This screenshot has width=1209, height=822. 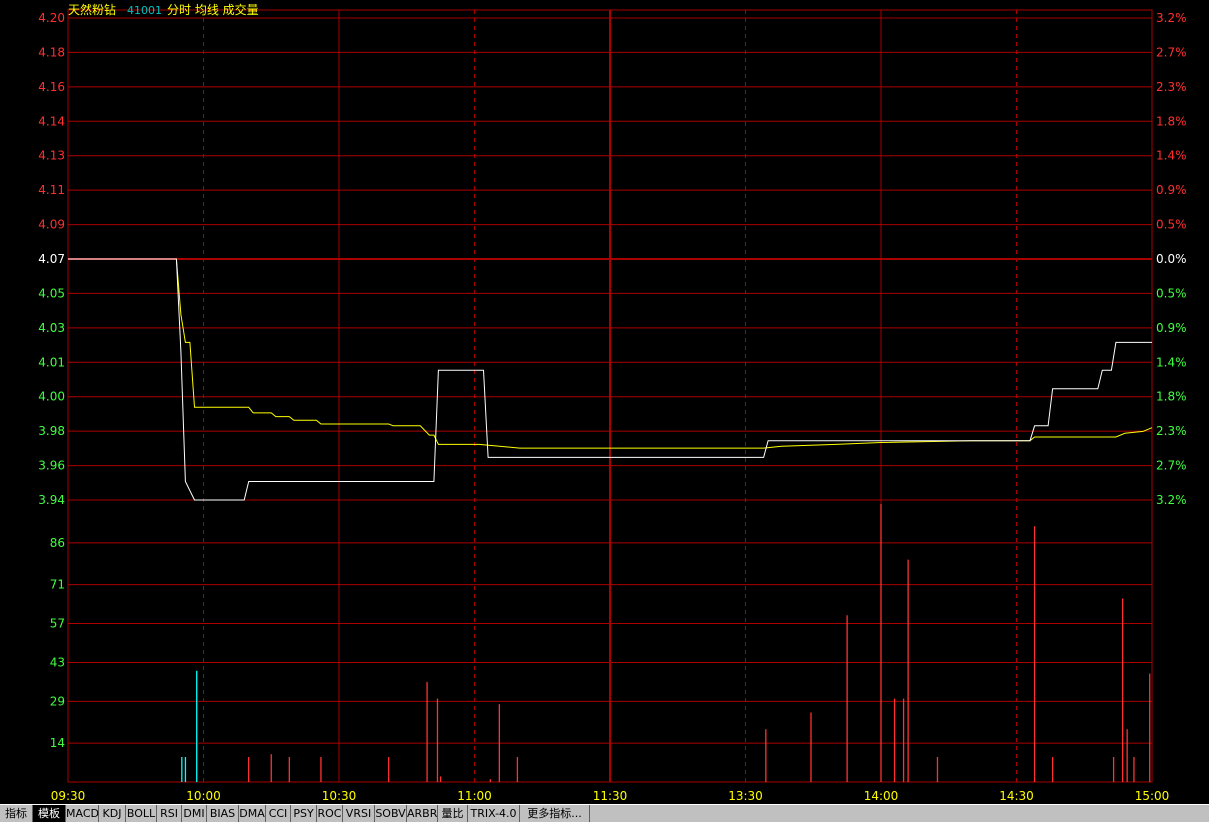 I want to click on price-tick-label: 4.07, so click(x=51, y=259).